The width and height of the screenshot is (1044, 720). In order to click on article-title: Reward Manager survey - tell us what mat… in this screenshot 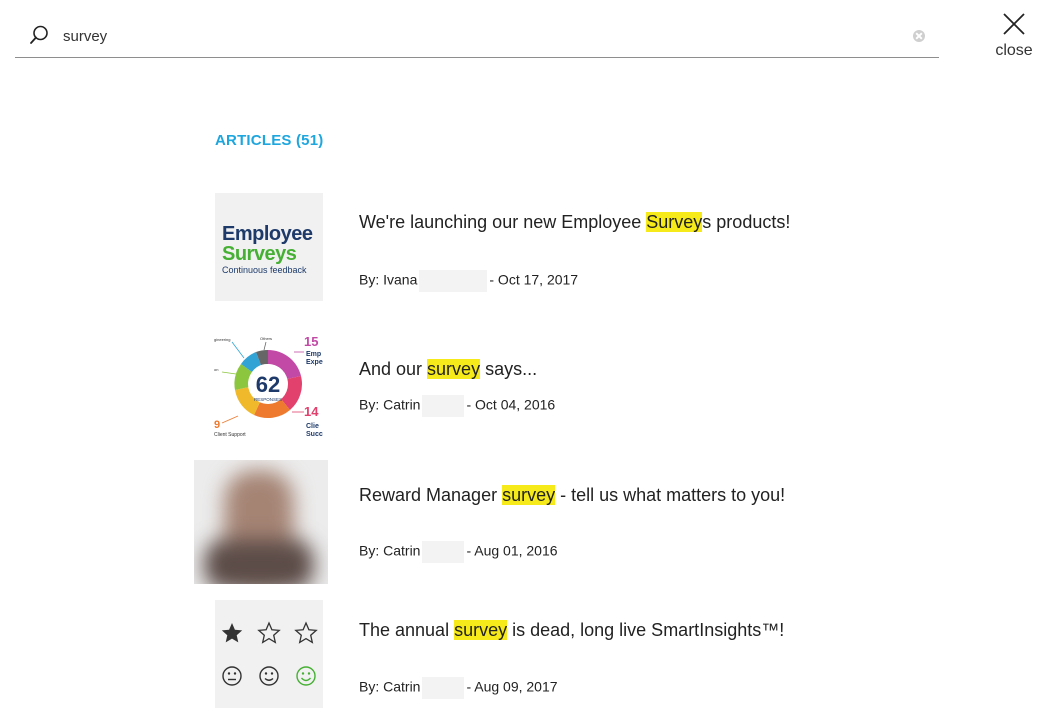, I will do `click(594, 495)`.